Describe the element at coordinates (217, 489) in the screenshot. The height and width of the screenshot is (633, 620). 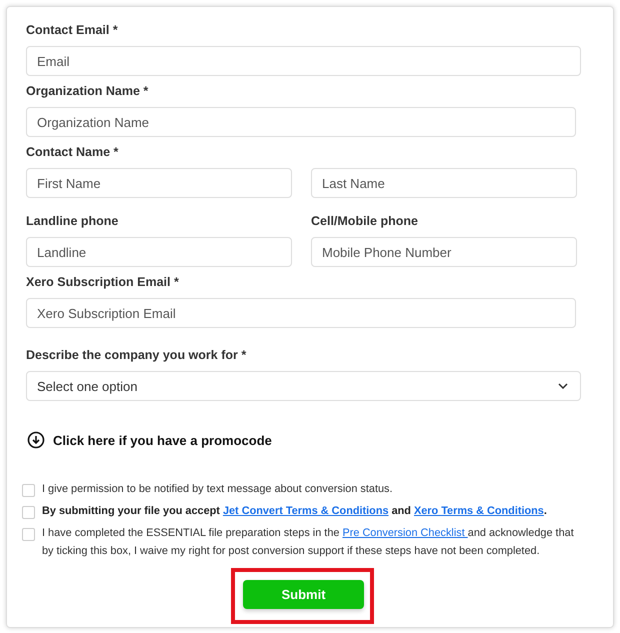
I see `consent-text: I give permission to be notified by text message about conversion status.` at that location.